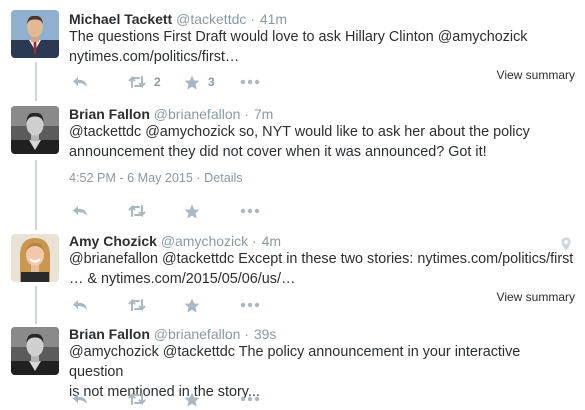  I want to click on tweet-time: 7m, so click(263, 114).